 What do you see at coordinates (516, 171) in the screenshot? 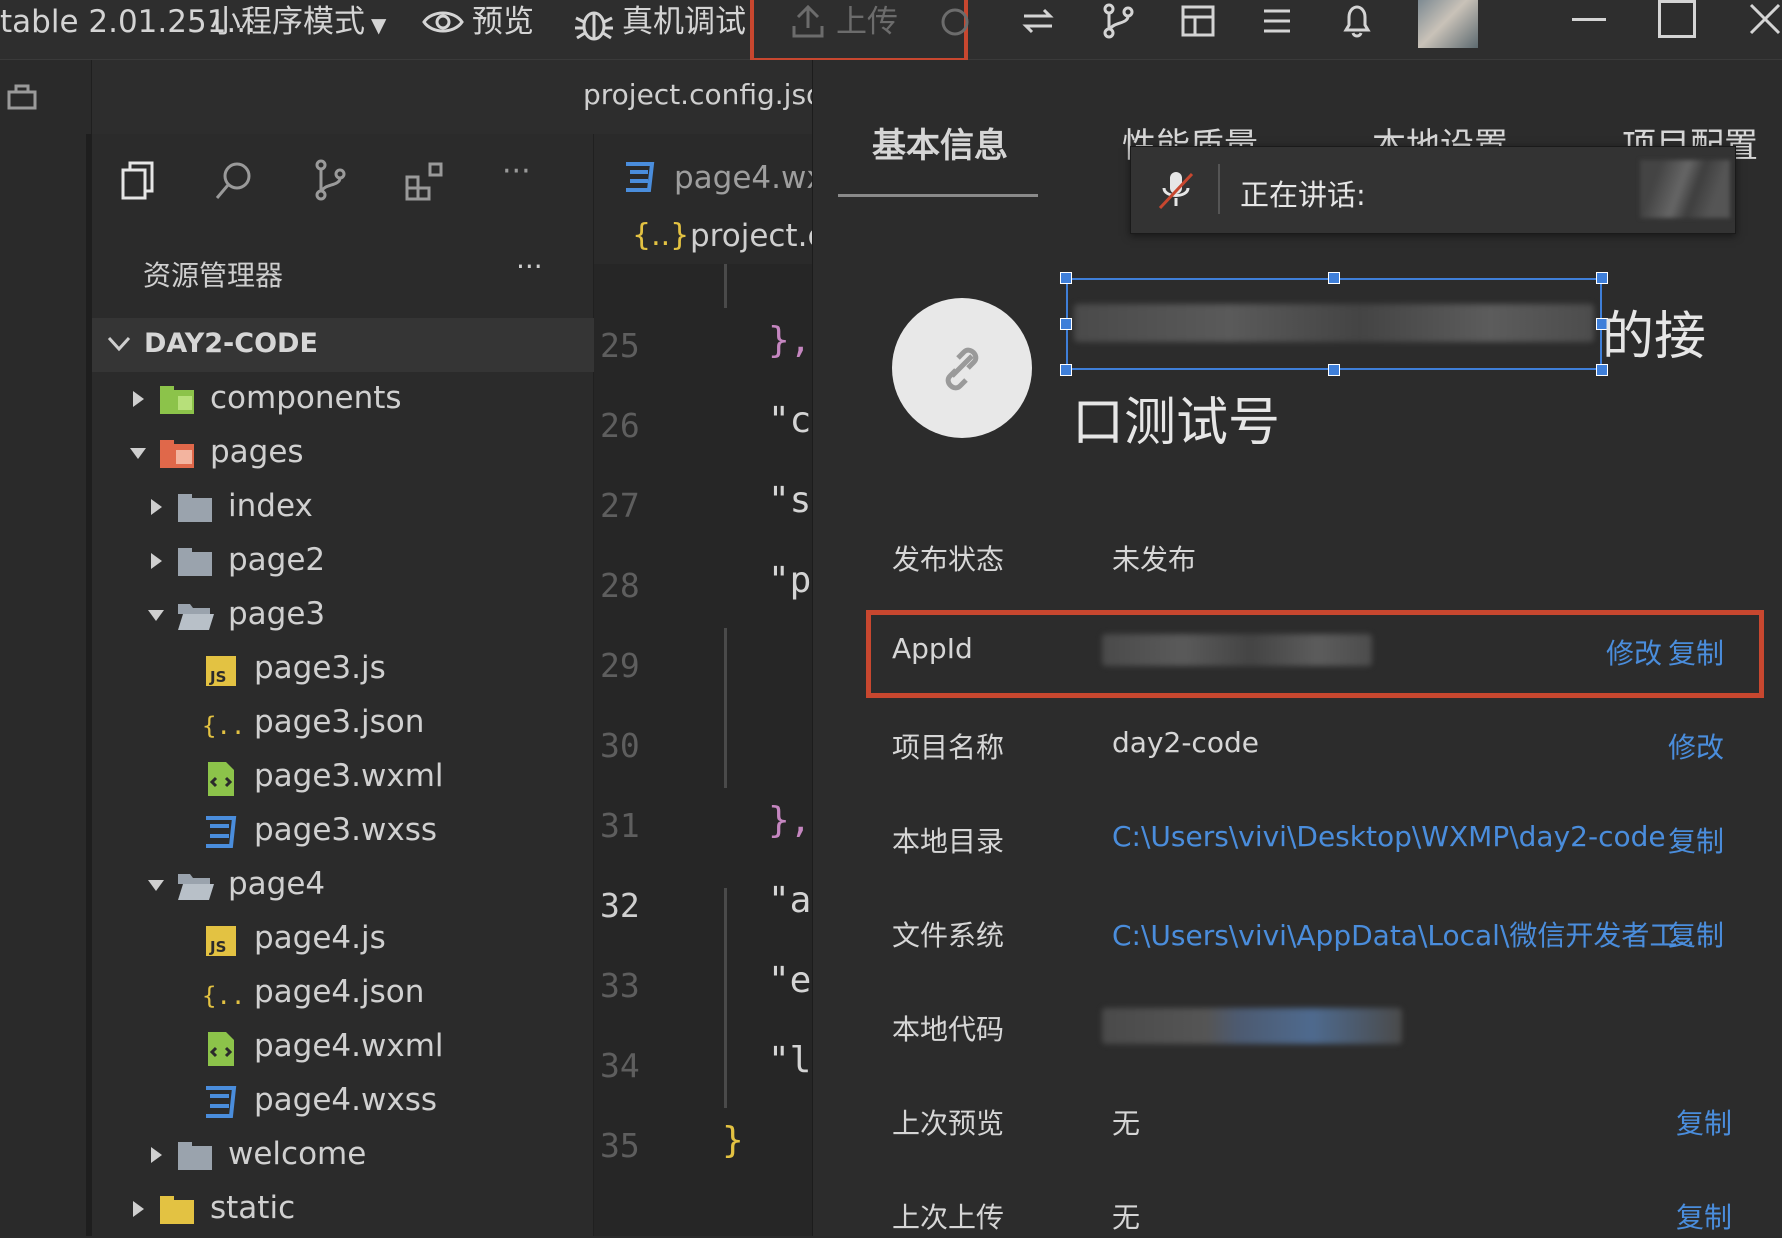
I see `more-views-icon: ···` at bounding box center [516, 171].